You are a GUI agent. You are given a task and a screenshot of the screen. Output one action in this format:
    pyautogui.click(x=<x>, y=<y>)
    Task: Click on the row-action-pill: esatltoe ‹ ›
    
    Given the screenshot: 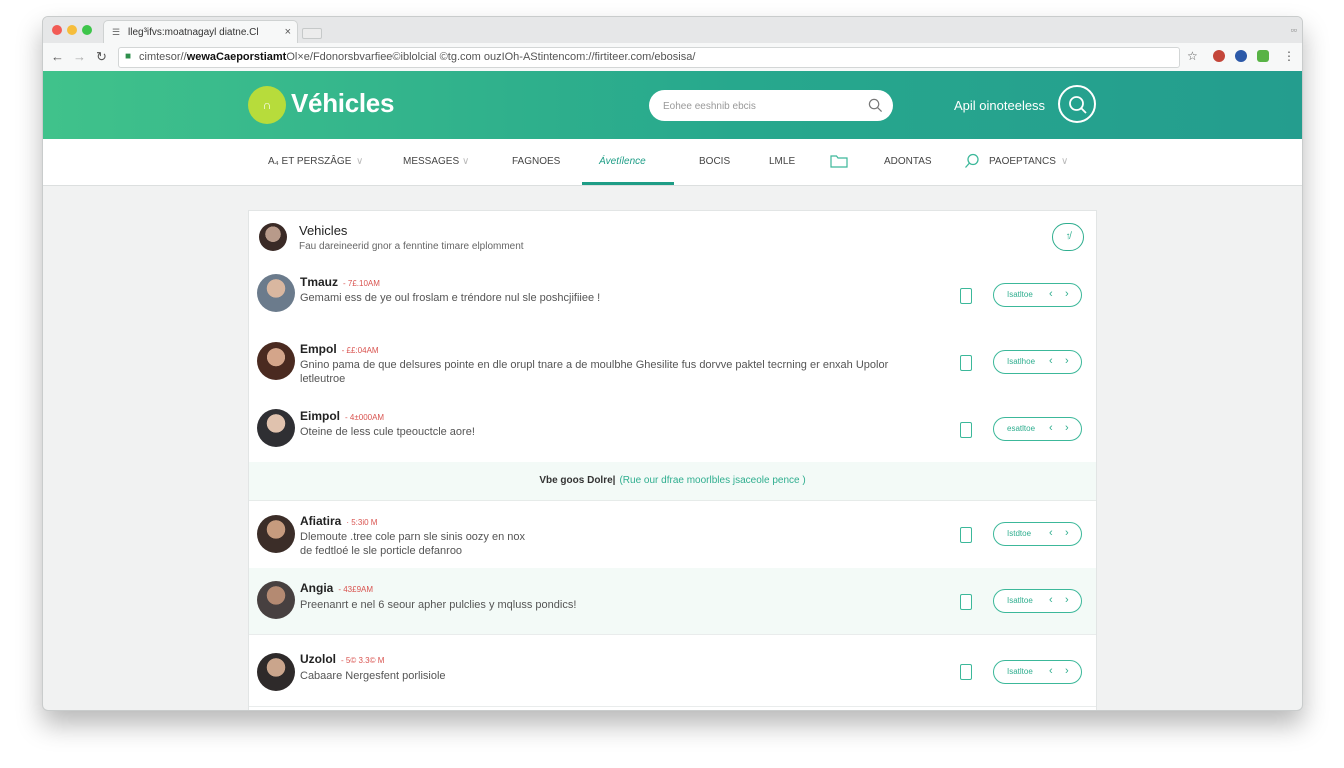 What is the action you would take?
    pyautogui.click(x=1037, y=429)
    